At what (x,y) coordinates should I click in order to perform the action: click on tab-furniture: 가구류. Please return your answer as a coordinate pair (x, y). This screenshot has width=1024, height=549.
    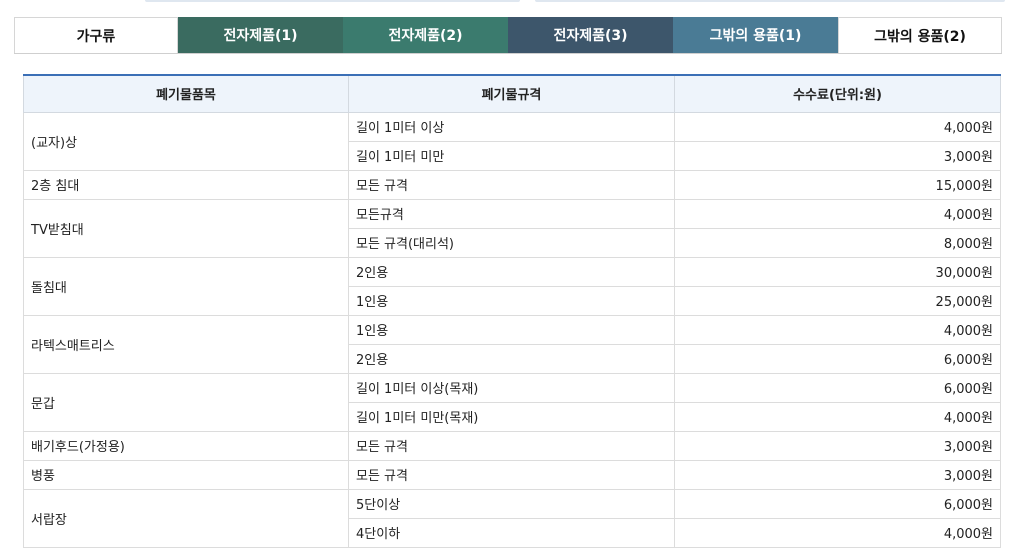
    Looking at the image, I should click on (96, 35).